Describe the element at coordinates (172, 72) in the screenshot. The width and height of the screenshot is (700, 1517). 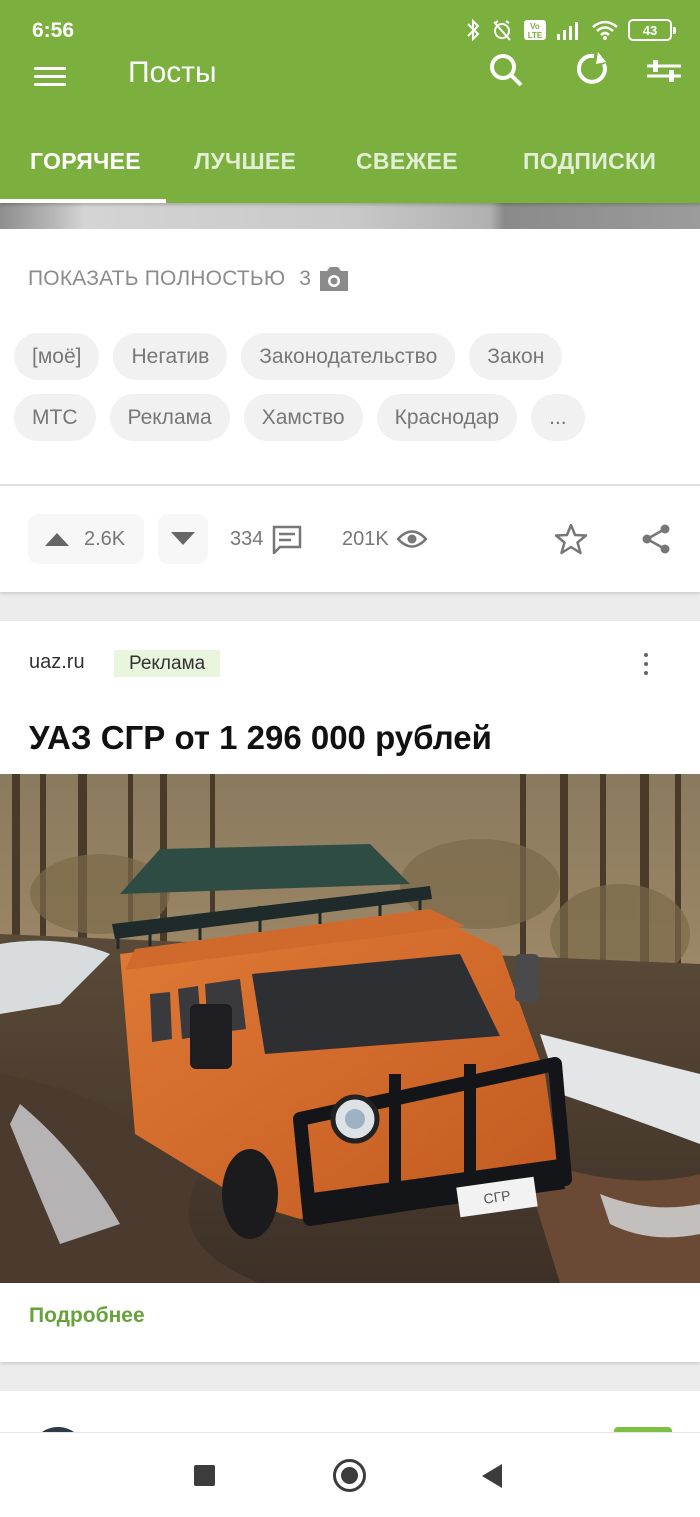
I see `page-title: Посты` at that location.